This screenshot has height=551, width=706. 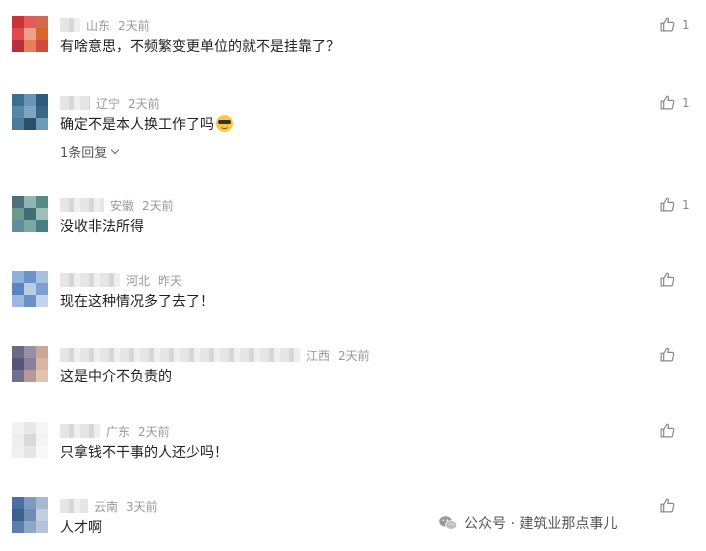 I want to click on comment-text: 有啥意思，不频繁变更单位的就不是挂靠了？, so click(x=200, y=47).